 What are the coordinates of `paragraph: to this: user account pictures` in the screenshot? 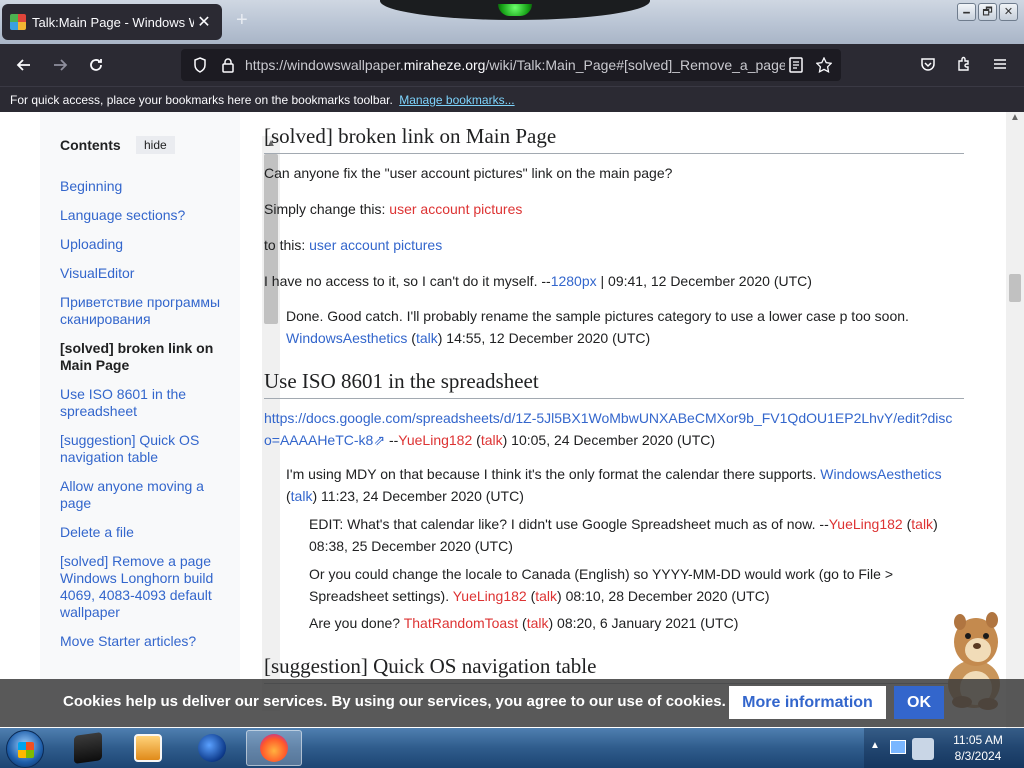 It's located at (353, 245).